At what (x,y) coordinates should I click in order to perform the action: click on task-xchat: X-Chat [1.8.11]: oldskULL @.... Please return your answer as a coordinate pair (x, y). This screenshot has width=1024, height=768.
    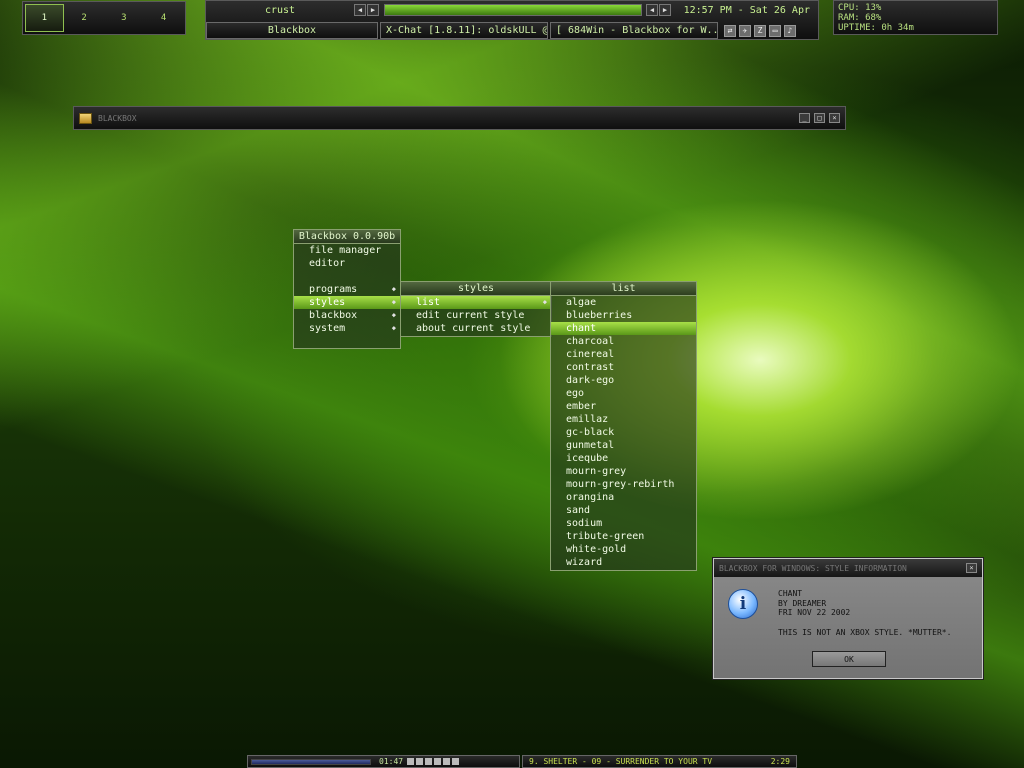
    Looking at the image, I should click on (464, 30).